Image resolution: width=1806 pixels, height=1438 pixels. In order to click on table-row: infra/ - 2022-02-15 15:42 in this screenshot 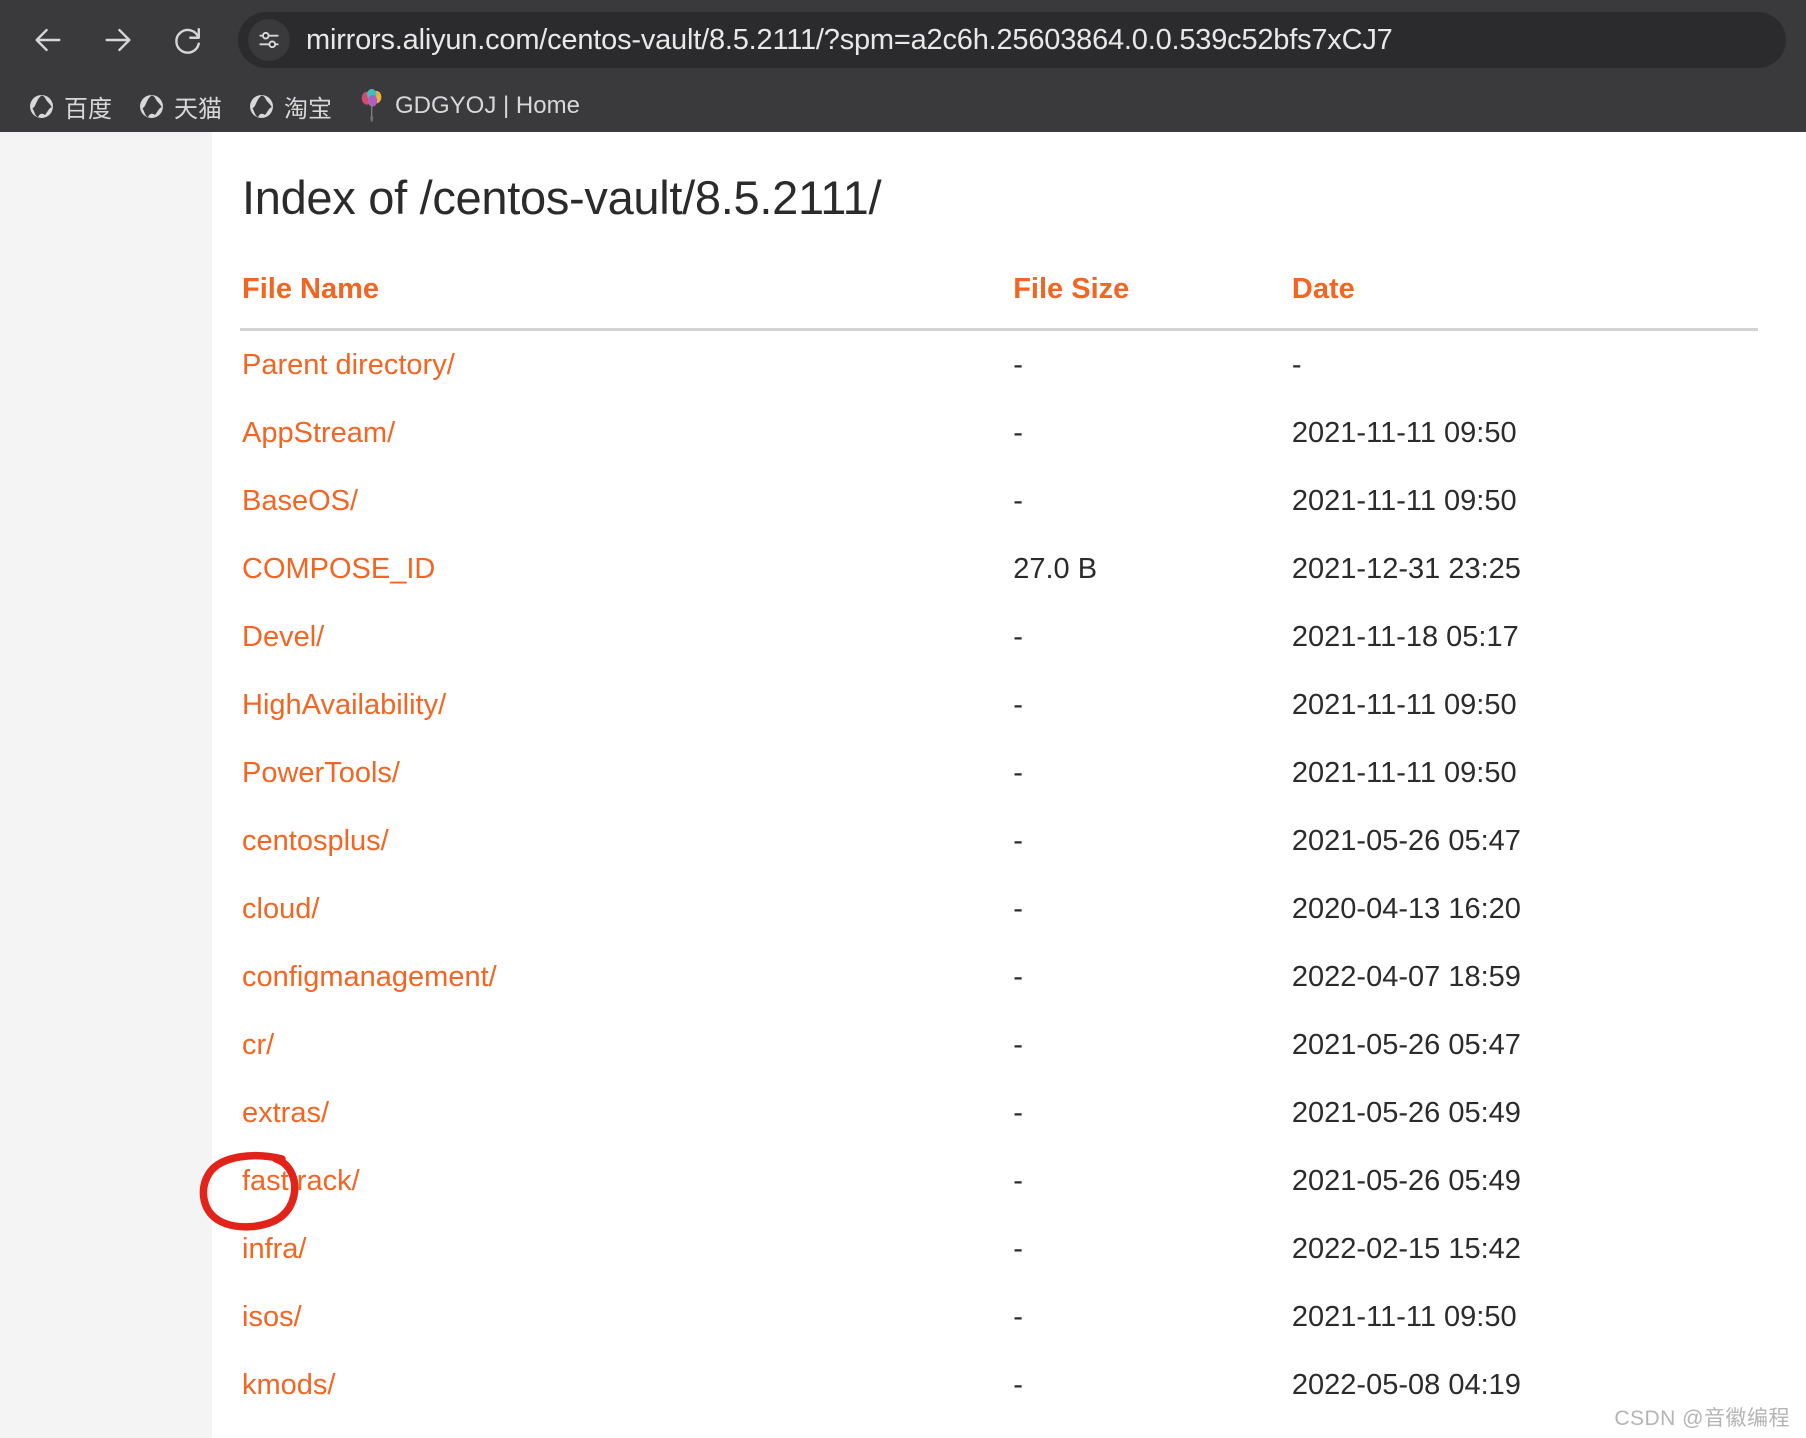, I will do `click(999, 1249)`.